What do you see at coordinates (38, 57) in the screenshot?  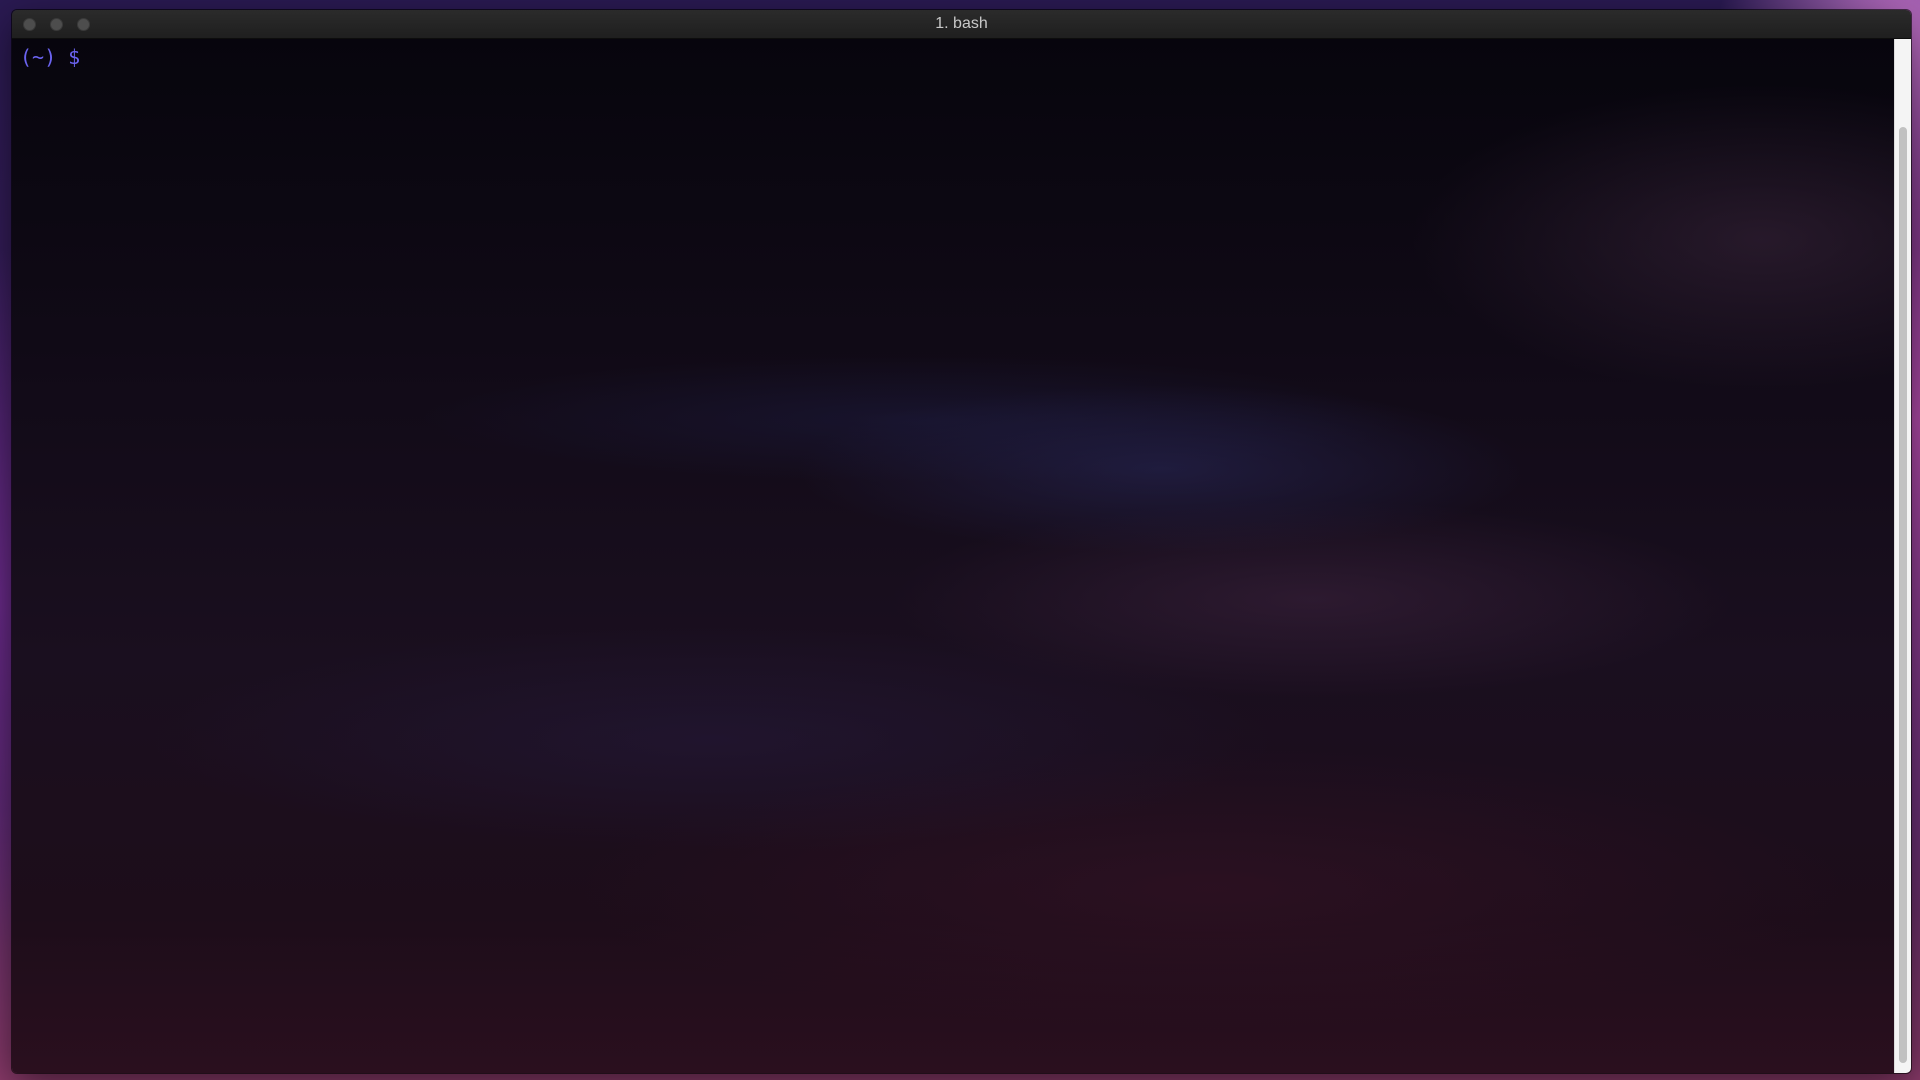 I see `prompt-directory: (~)` at bounding box center [38, 57].